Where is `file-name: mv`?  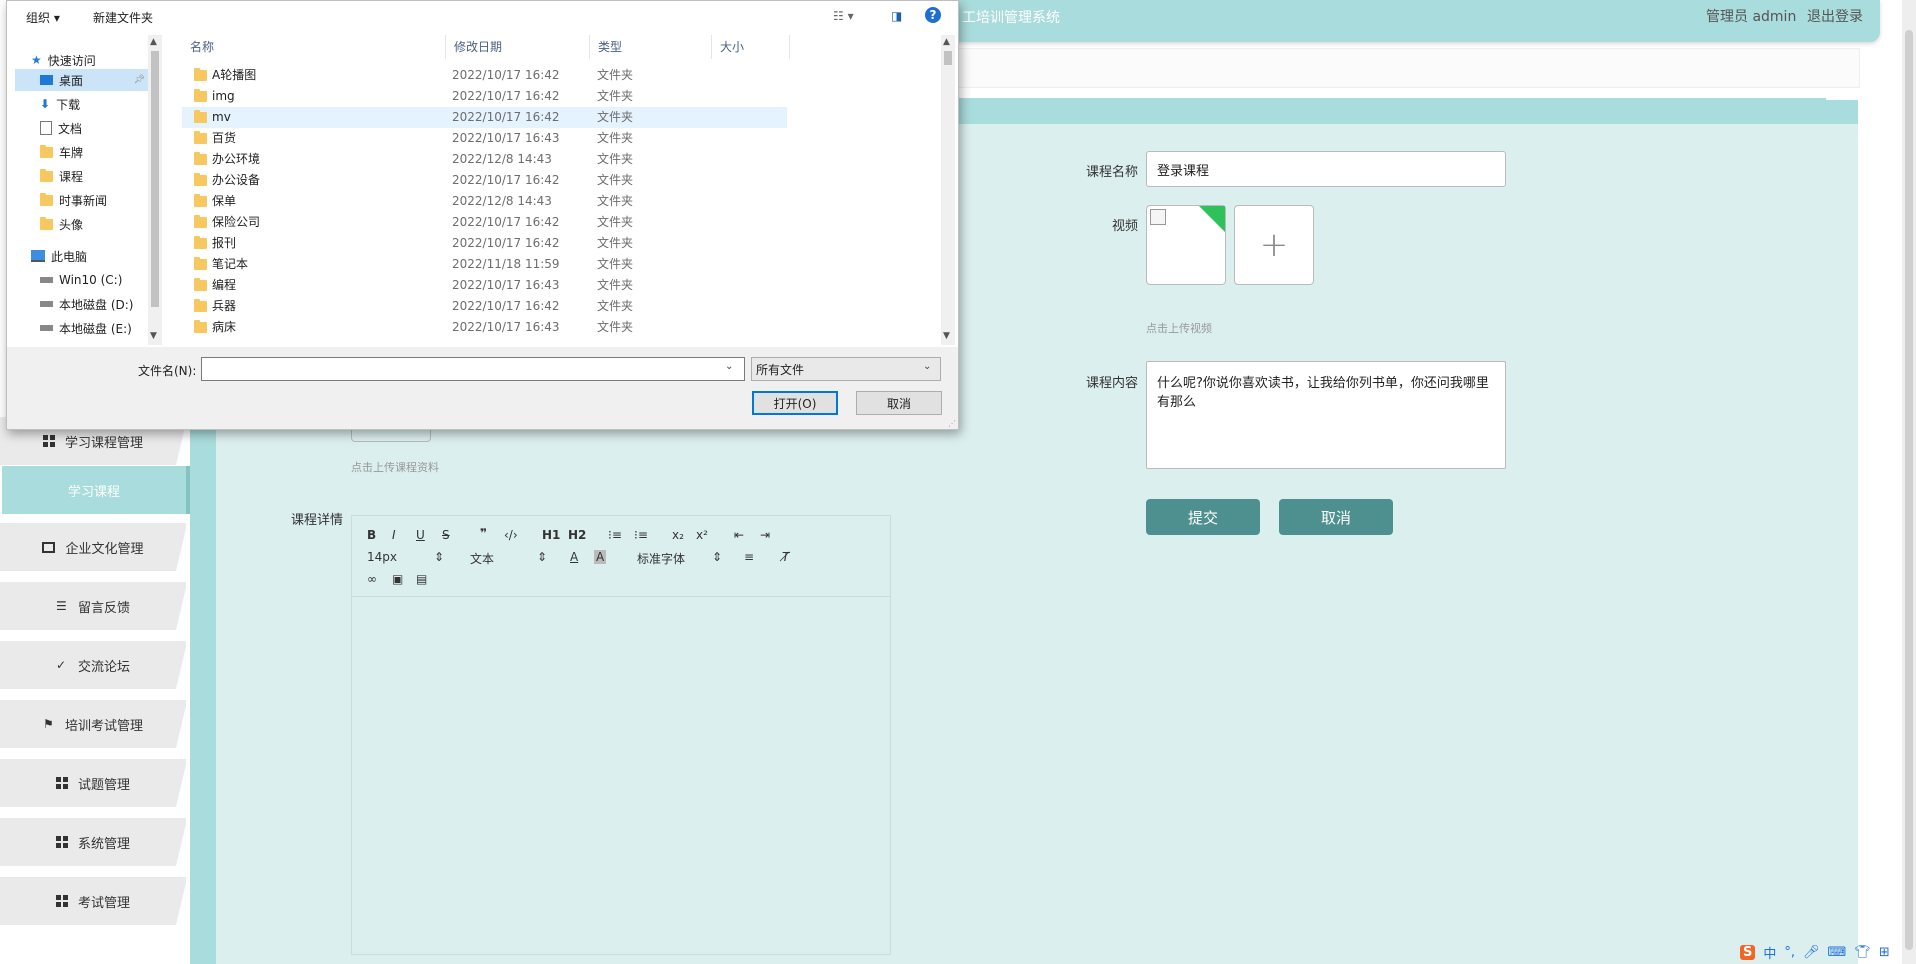 file-name: mv is located at coordinates (221, 117).